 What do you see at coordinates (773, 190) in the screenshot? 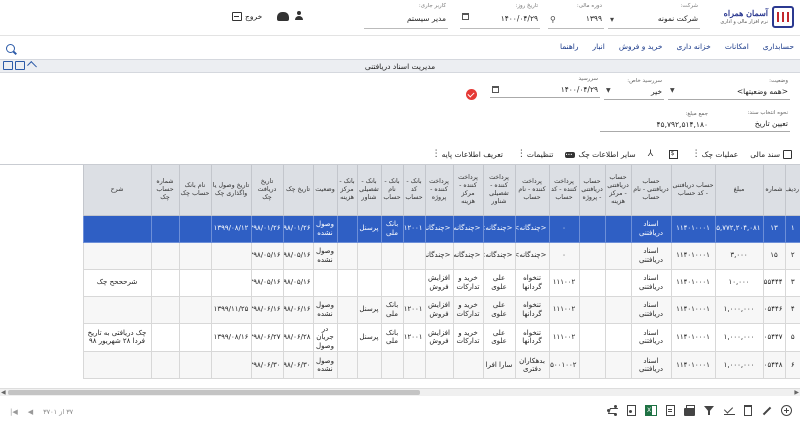
I see `column-header: شماره` at bounding box center [773, 190].